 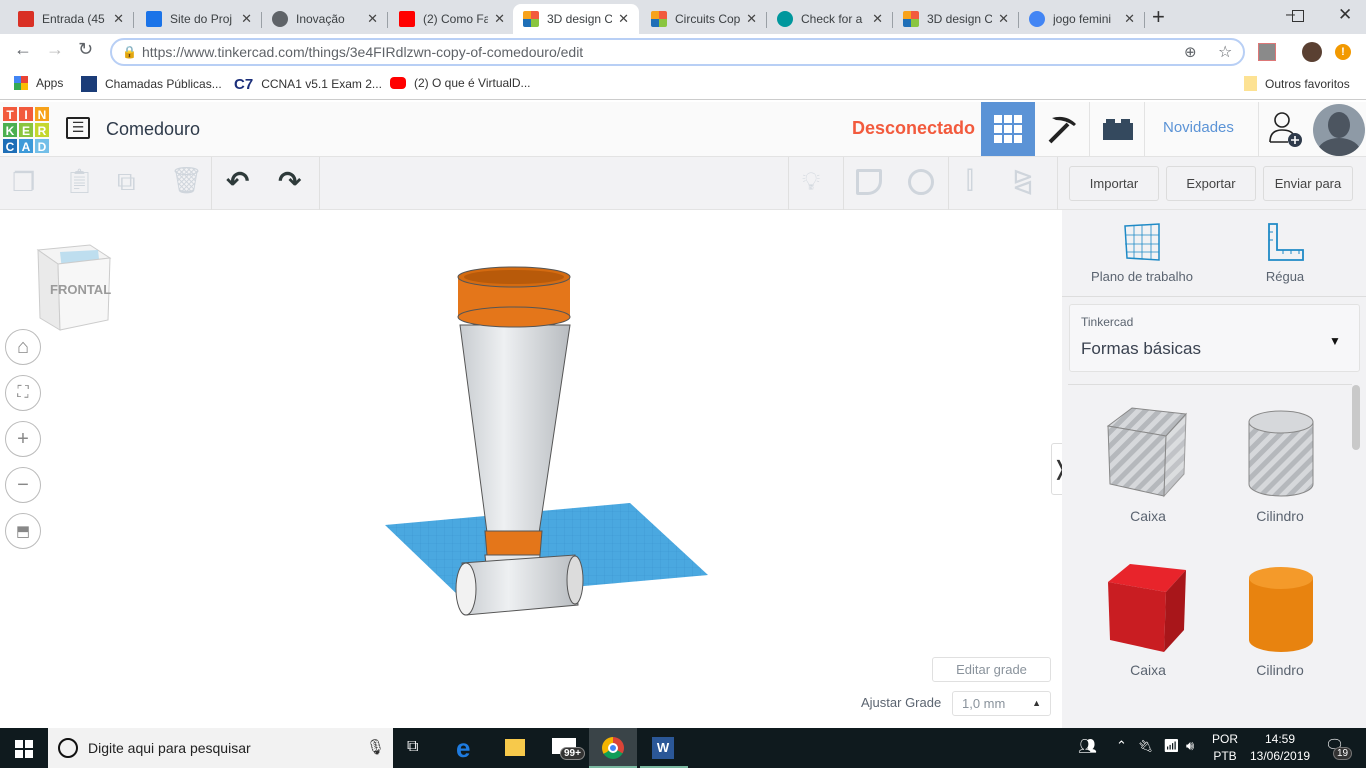 I want to click on battery-icon: 🔌︎, so click(x=1145, y=746).